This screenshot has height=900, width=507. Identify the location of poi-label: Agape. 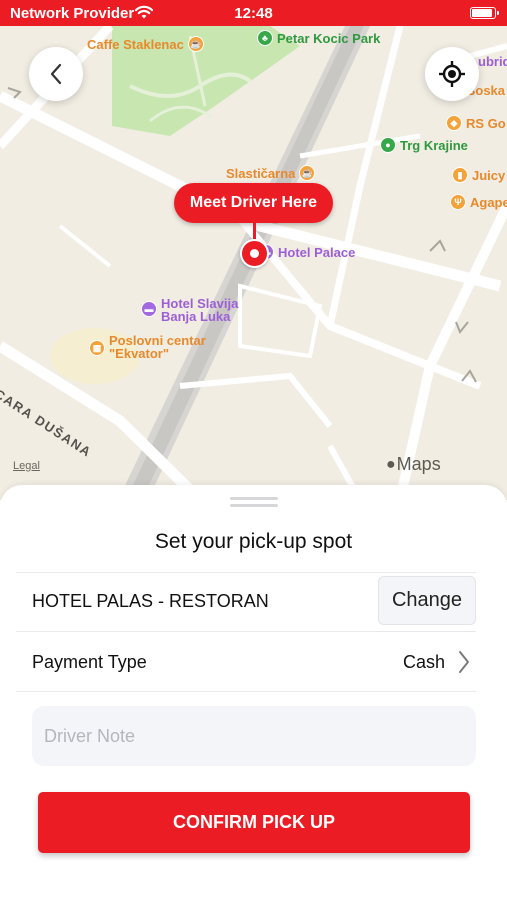
(488, 202).